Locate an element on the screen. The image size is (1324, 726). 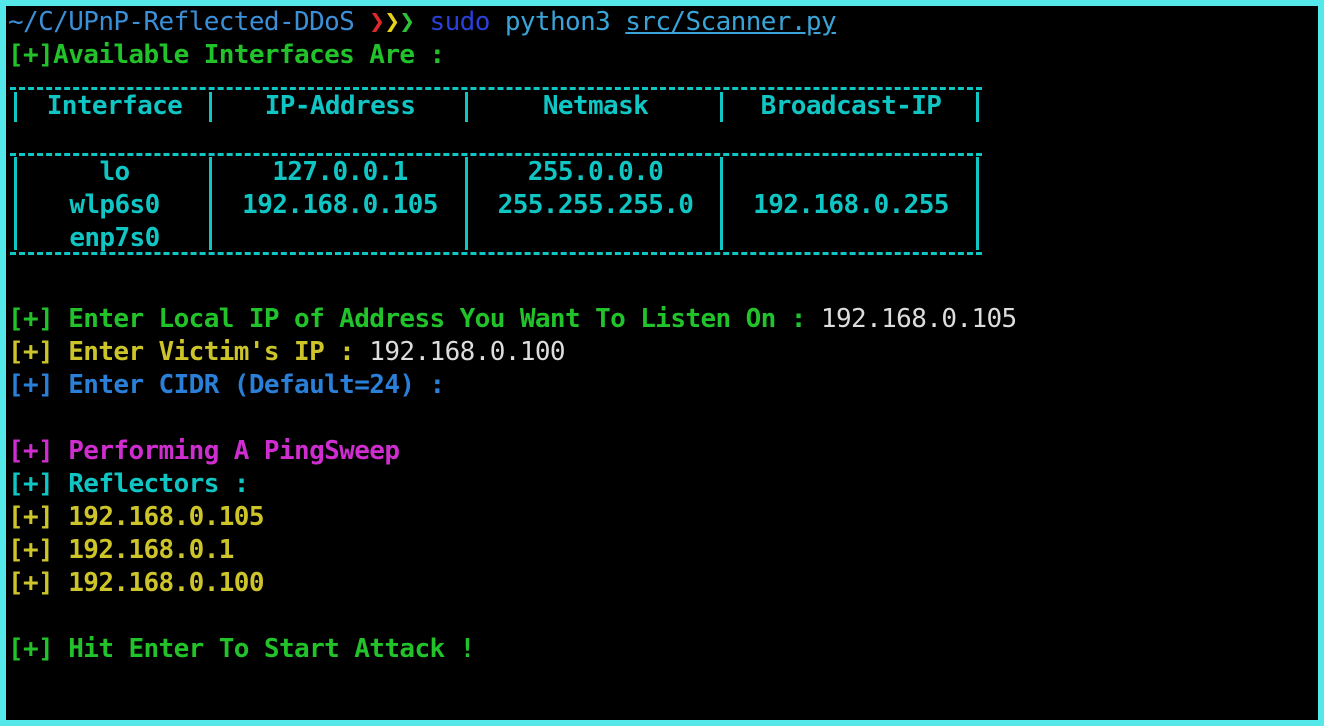
interfaces-heading: [+]Available Interfaces Are : is located at coordinates (226, 55).